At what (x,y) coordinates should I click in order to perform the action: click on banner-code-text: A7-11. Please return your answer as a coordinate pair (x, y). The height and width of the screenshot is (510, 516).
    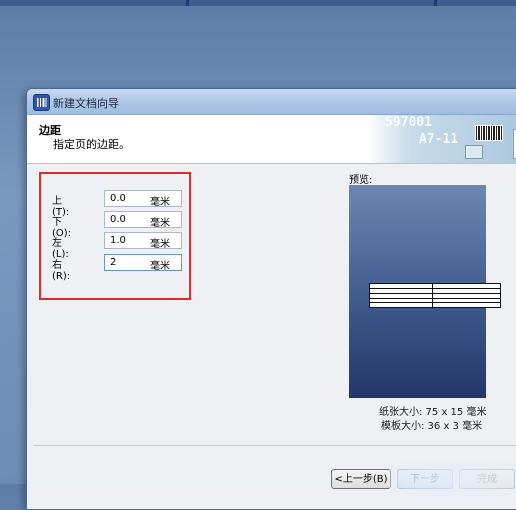
    Looking at the image, I should click on (439, 139).